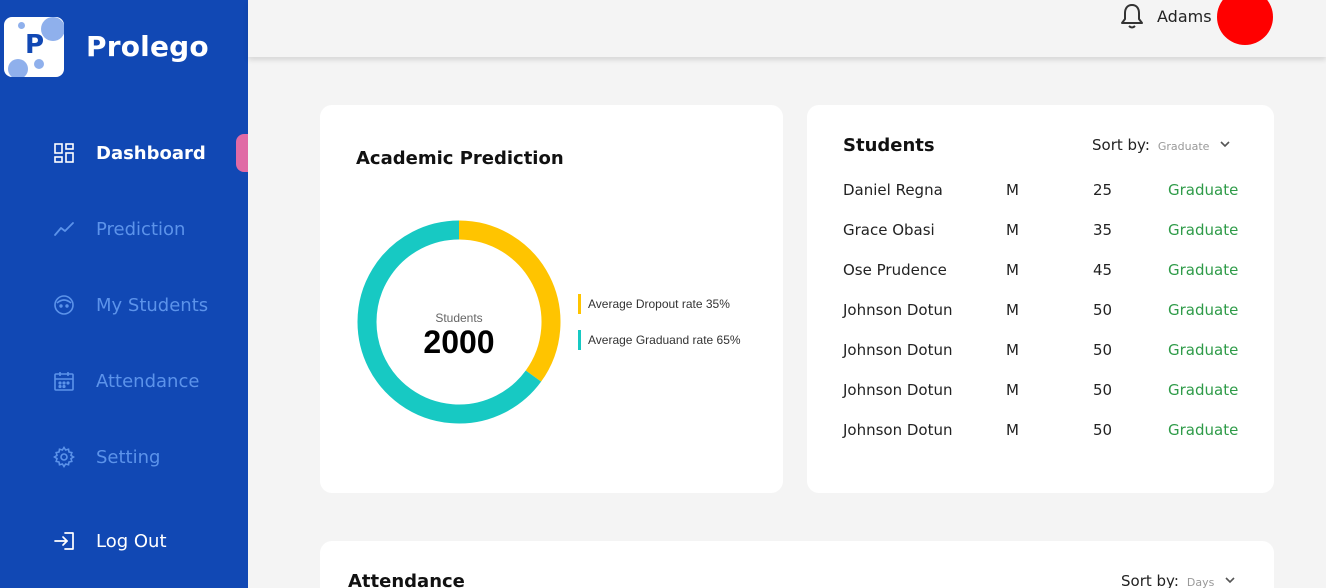 Image resolution: width=1326 pixels, height=588 pixels. I want to click on sidebar-item-my-students: My Students, so click(124, 305).